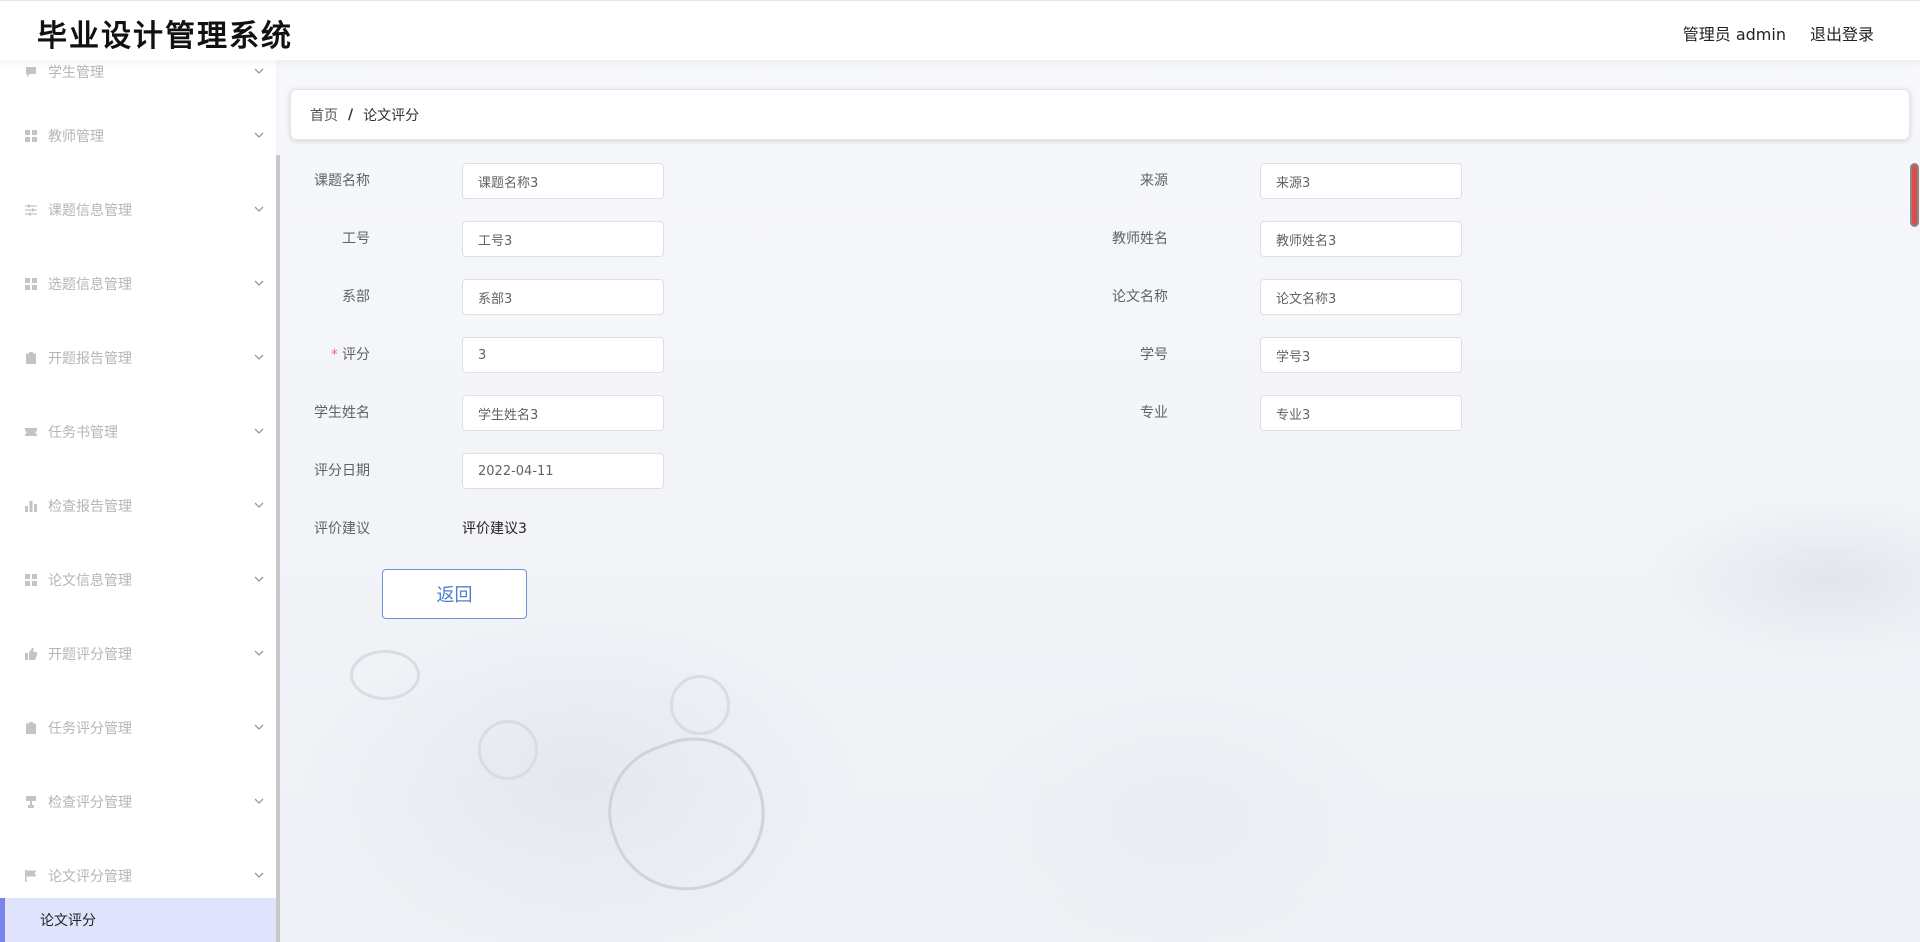  I want to click on sidebar-item-thesis-score: 论文评分管理, so click(138, 876).